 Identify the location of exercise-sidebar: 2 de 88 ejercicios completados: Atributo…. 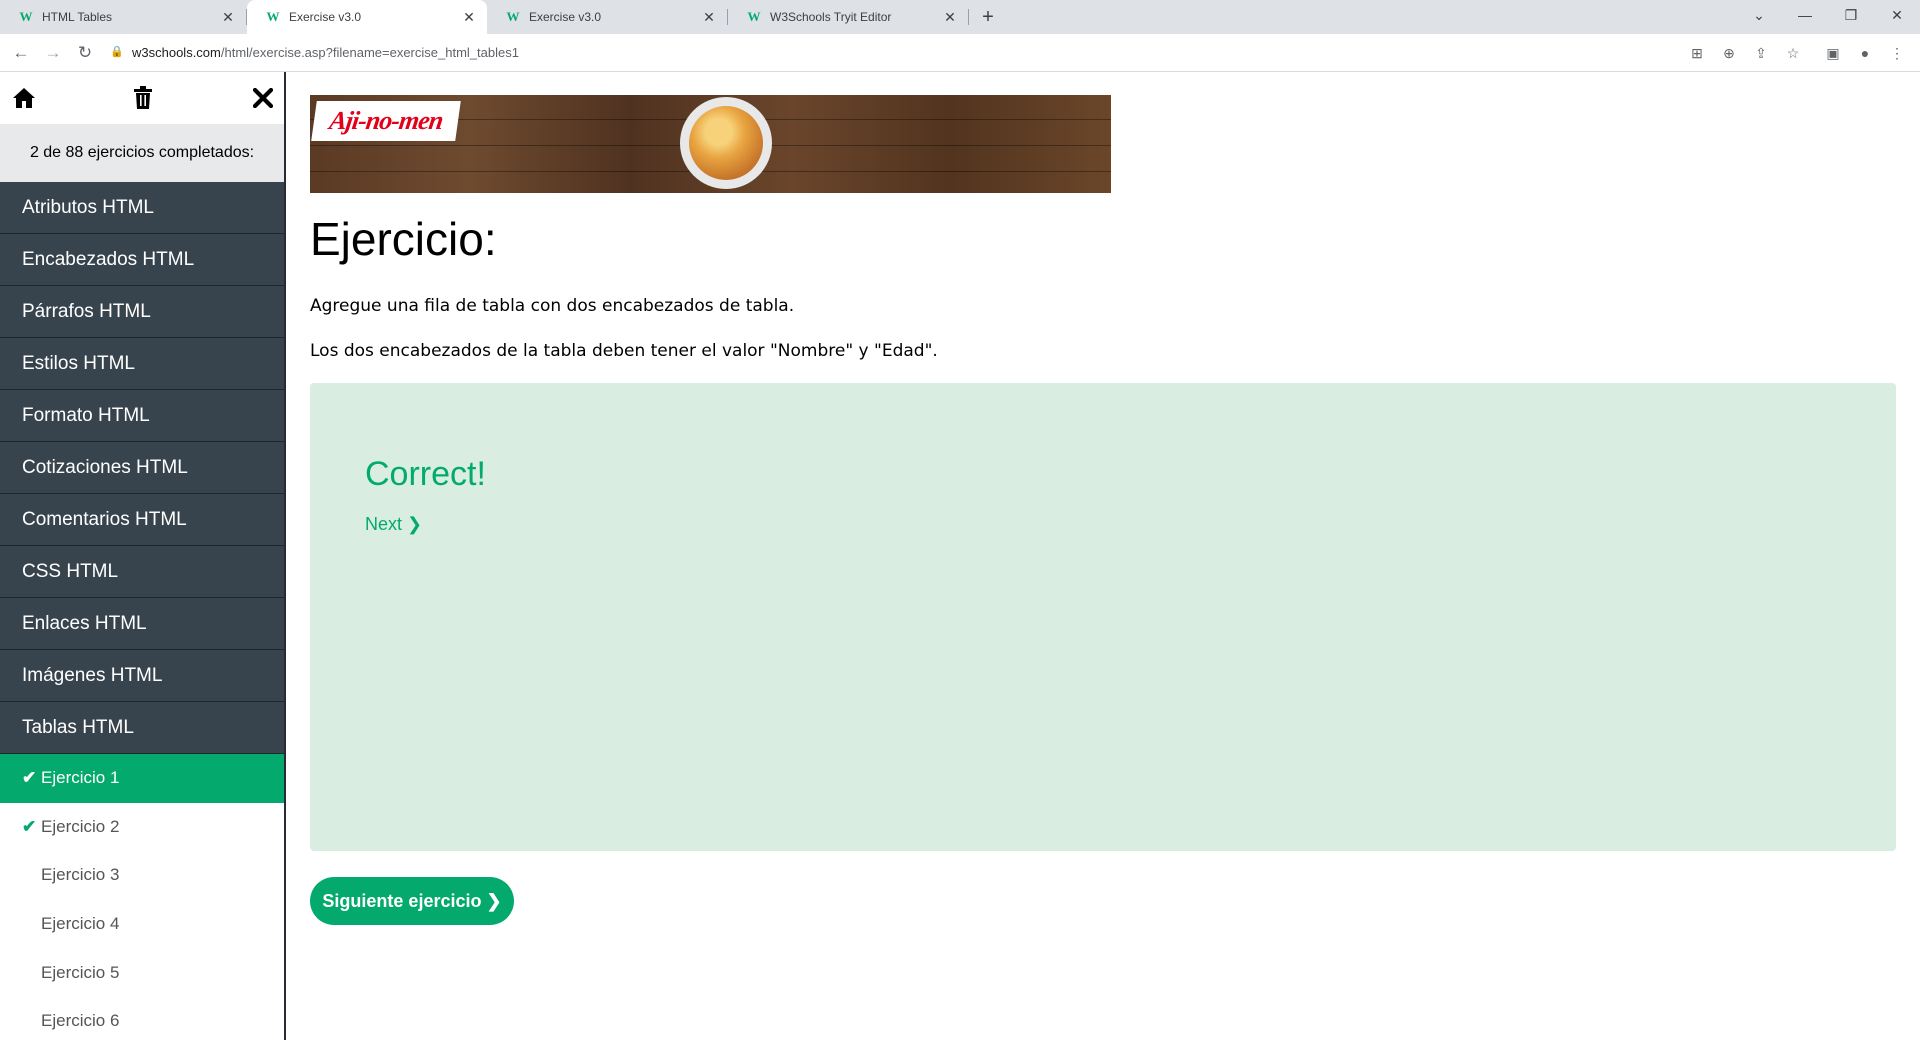
(143, 556).